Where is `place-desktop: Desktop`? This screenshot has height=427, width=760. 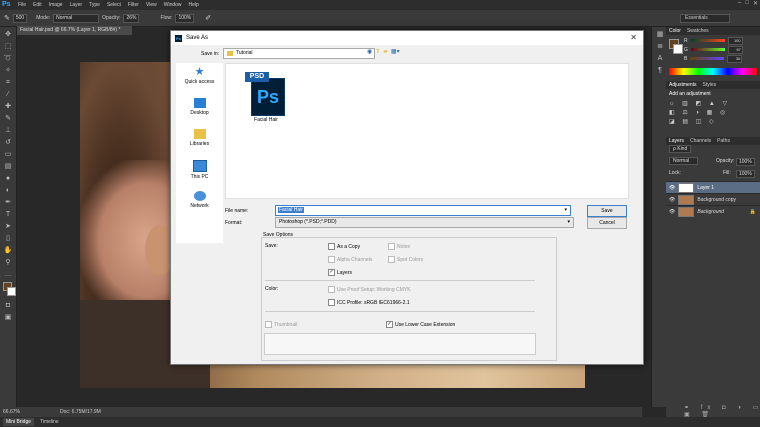 place-desktop: Desktop is located at coordinates (199, 111).